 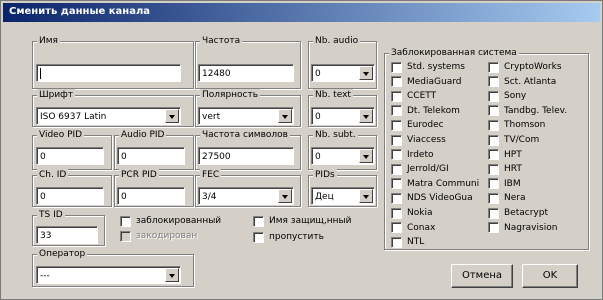 What do you see at coordinates (418, 140) in the screenshot?
I see `blocked-system-checkbox: Viaccess` at bounding box center [418, 140].